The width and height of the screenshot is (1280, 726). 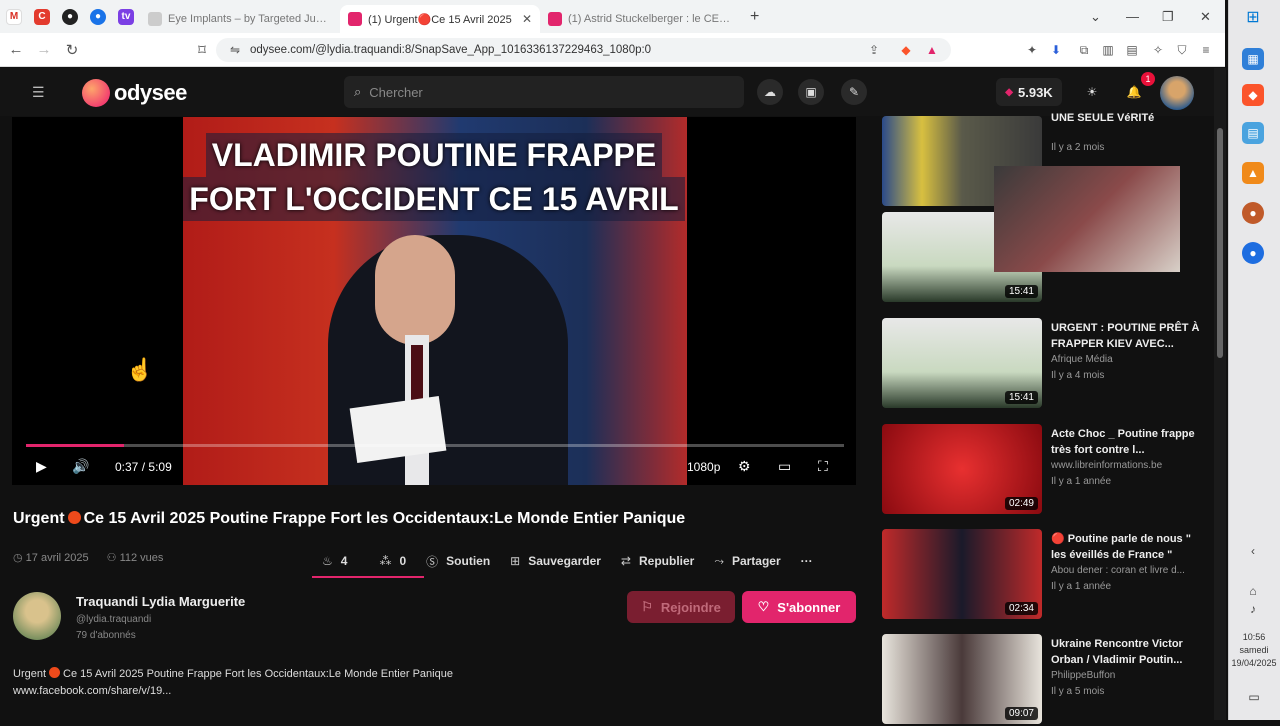 I want to click on site-info-icon: ⇋, so click(x=235, y=50).